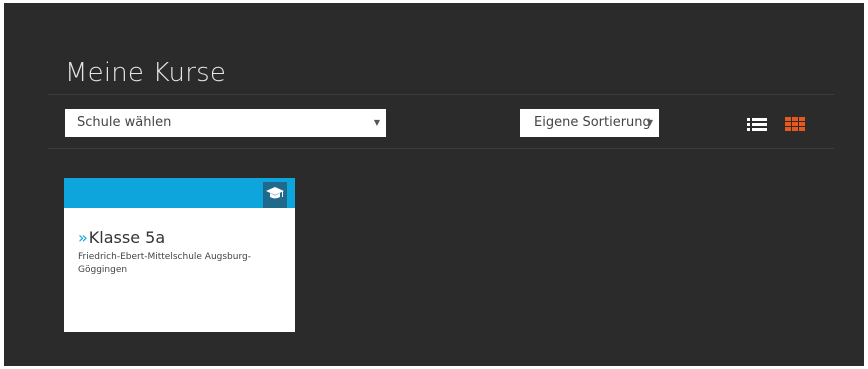 The width and height of the screenshot is (868, 369). Describe the element at coordinates (179, 193) in the screenshot. I see `course-card-header` at that location.